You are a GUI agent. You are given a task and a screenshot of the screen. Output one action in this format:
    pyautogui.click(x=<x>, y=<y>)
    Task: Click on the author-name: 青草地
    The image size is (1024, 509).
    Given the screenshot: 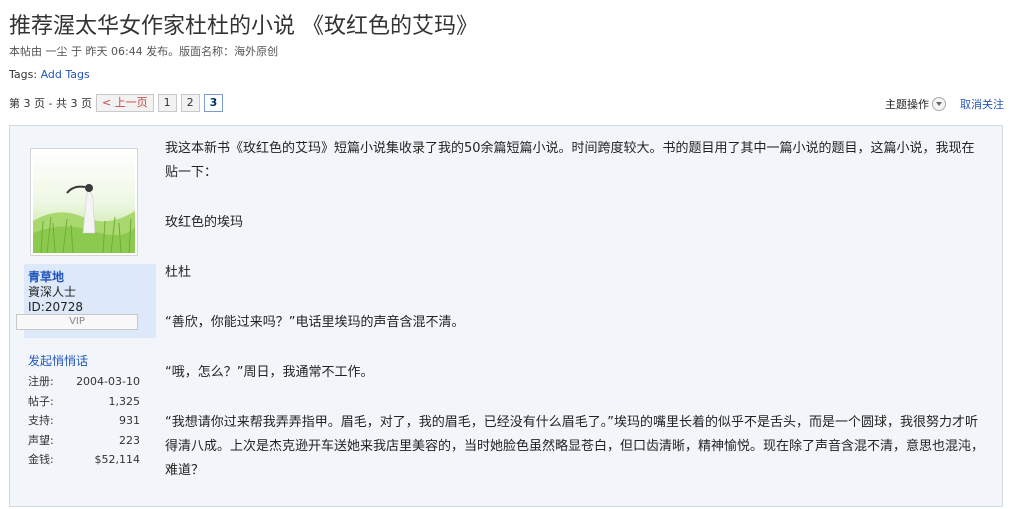 What is the action you would take?
    pyautogui.click(x=90, y=276)
    